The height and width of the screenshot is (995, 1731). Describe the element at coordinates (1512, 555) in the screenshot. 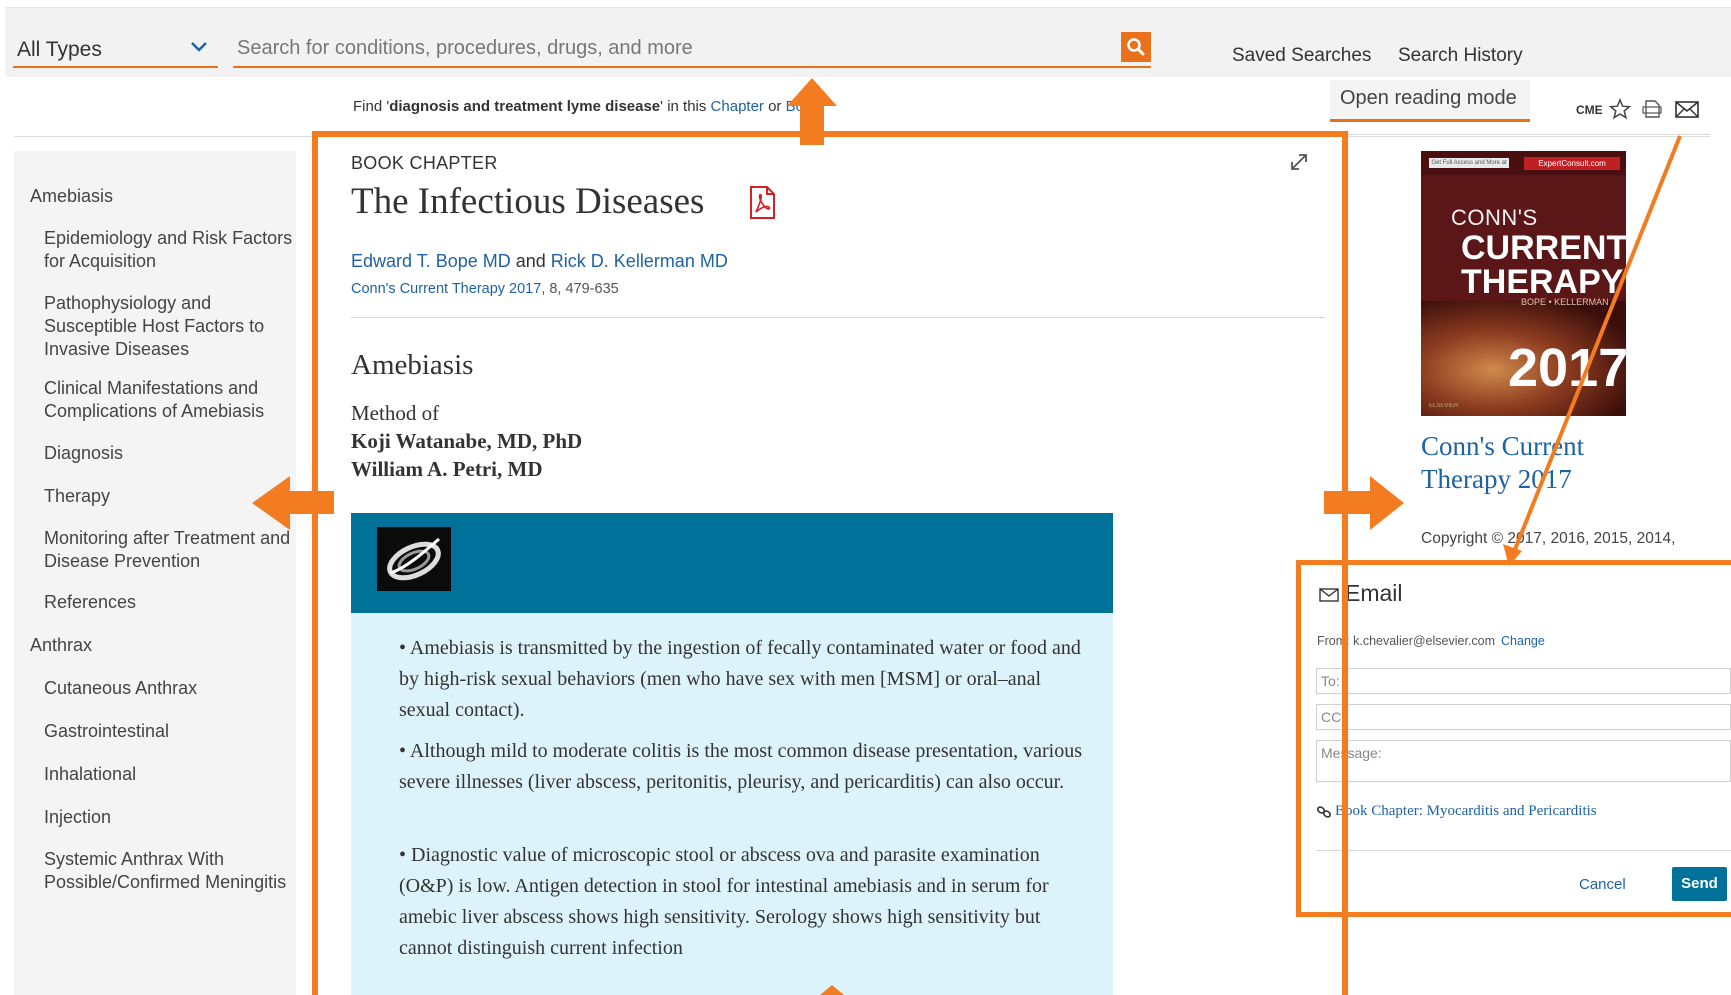

I see `annotation-arrowhead` at that location.